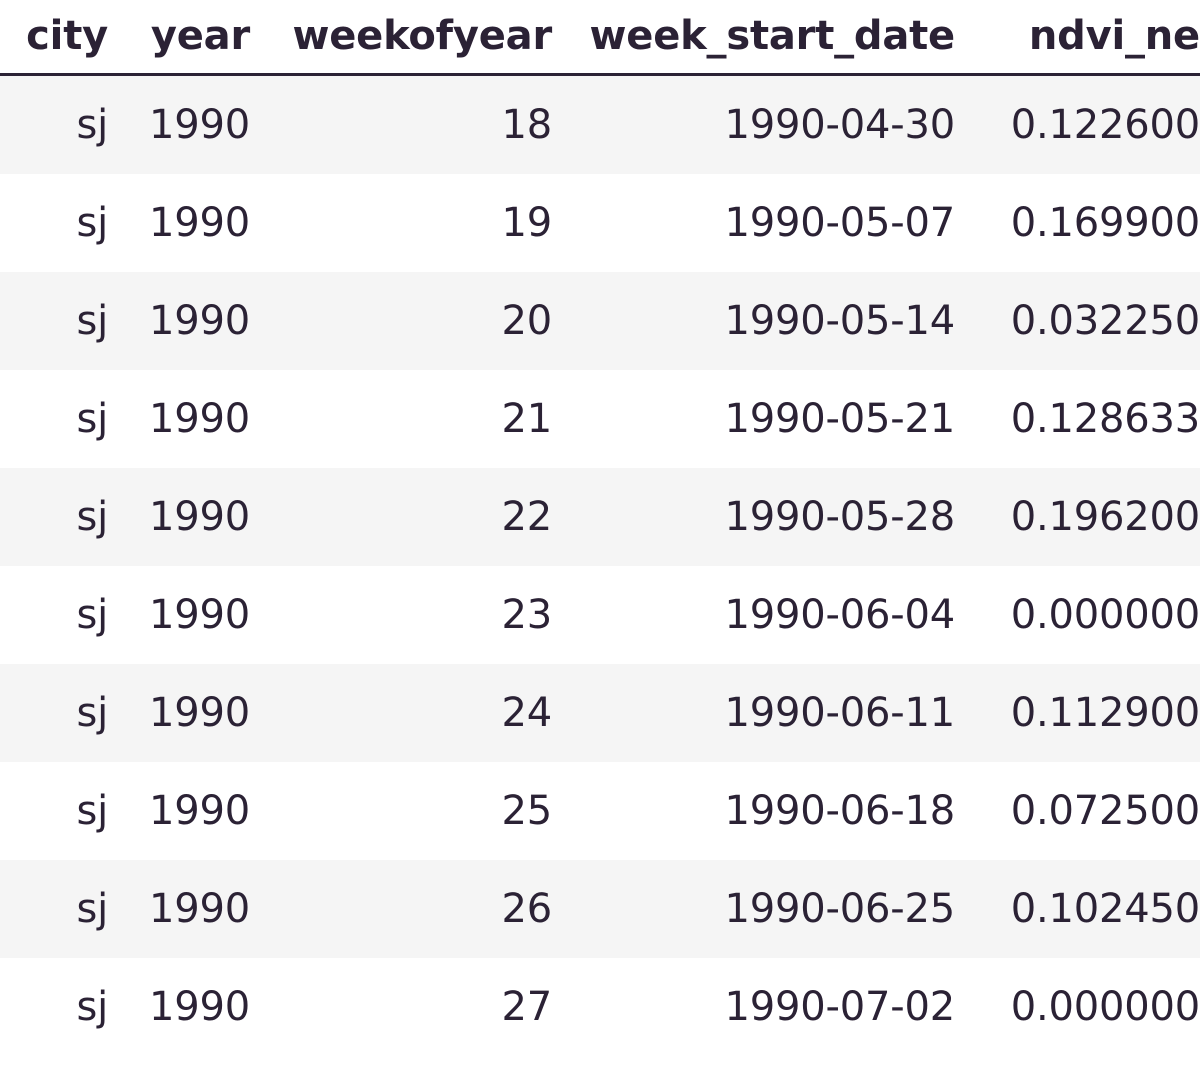  Describe the element at coordinates (527, 810) in the screenshot. I see `cell-weekofyear: 25` at that location.